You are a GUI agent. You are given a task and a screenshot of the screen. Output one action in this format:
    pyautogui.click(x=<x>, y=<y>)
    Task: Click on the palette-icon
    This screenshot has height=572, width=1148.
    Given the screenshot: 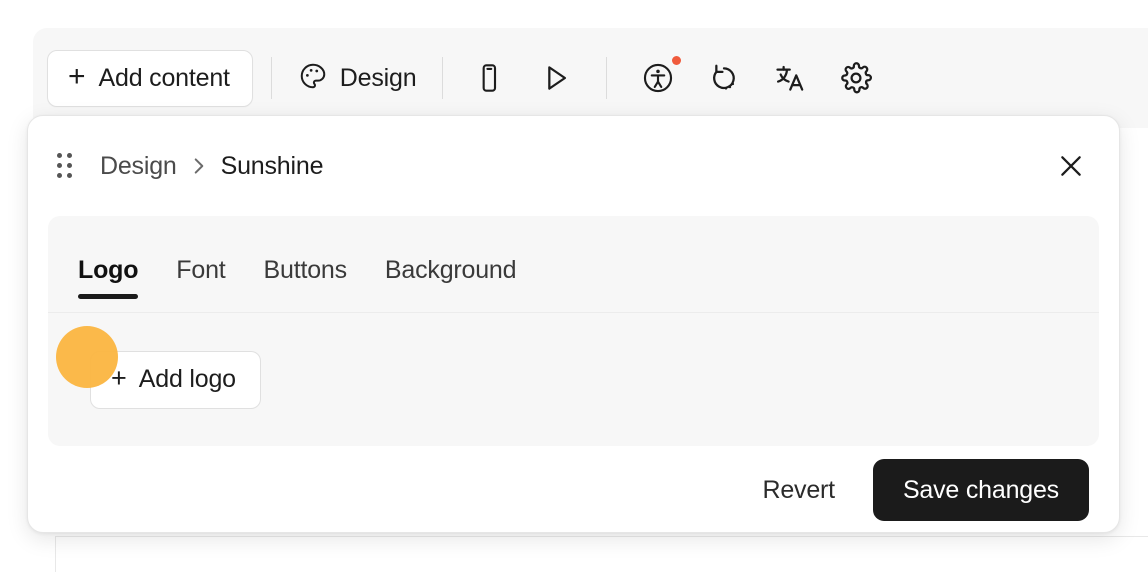 What is the action you would take?
    pyautogui.click(x=313, y=78)
    